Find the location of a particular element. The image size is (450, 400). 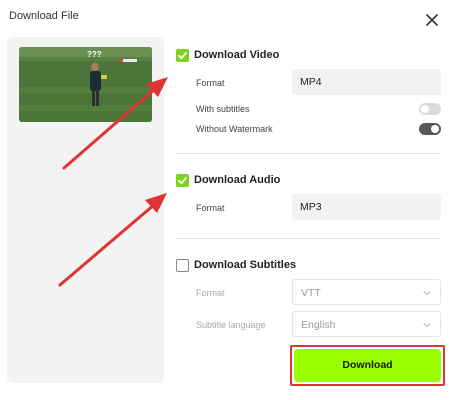

close-button is located at coordinates (432, 20).